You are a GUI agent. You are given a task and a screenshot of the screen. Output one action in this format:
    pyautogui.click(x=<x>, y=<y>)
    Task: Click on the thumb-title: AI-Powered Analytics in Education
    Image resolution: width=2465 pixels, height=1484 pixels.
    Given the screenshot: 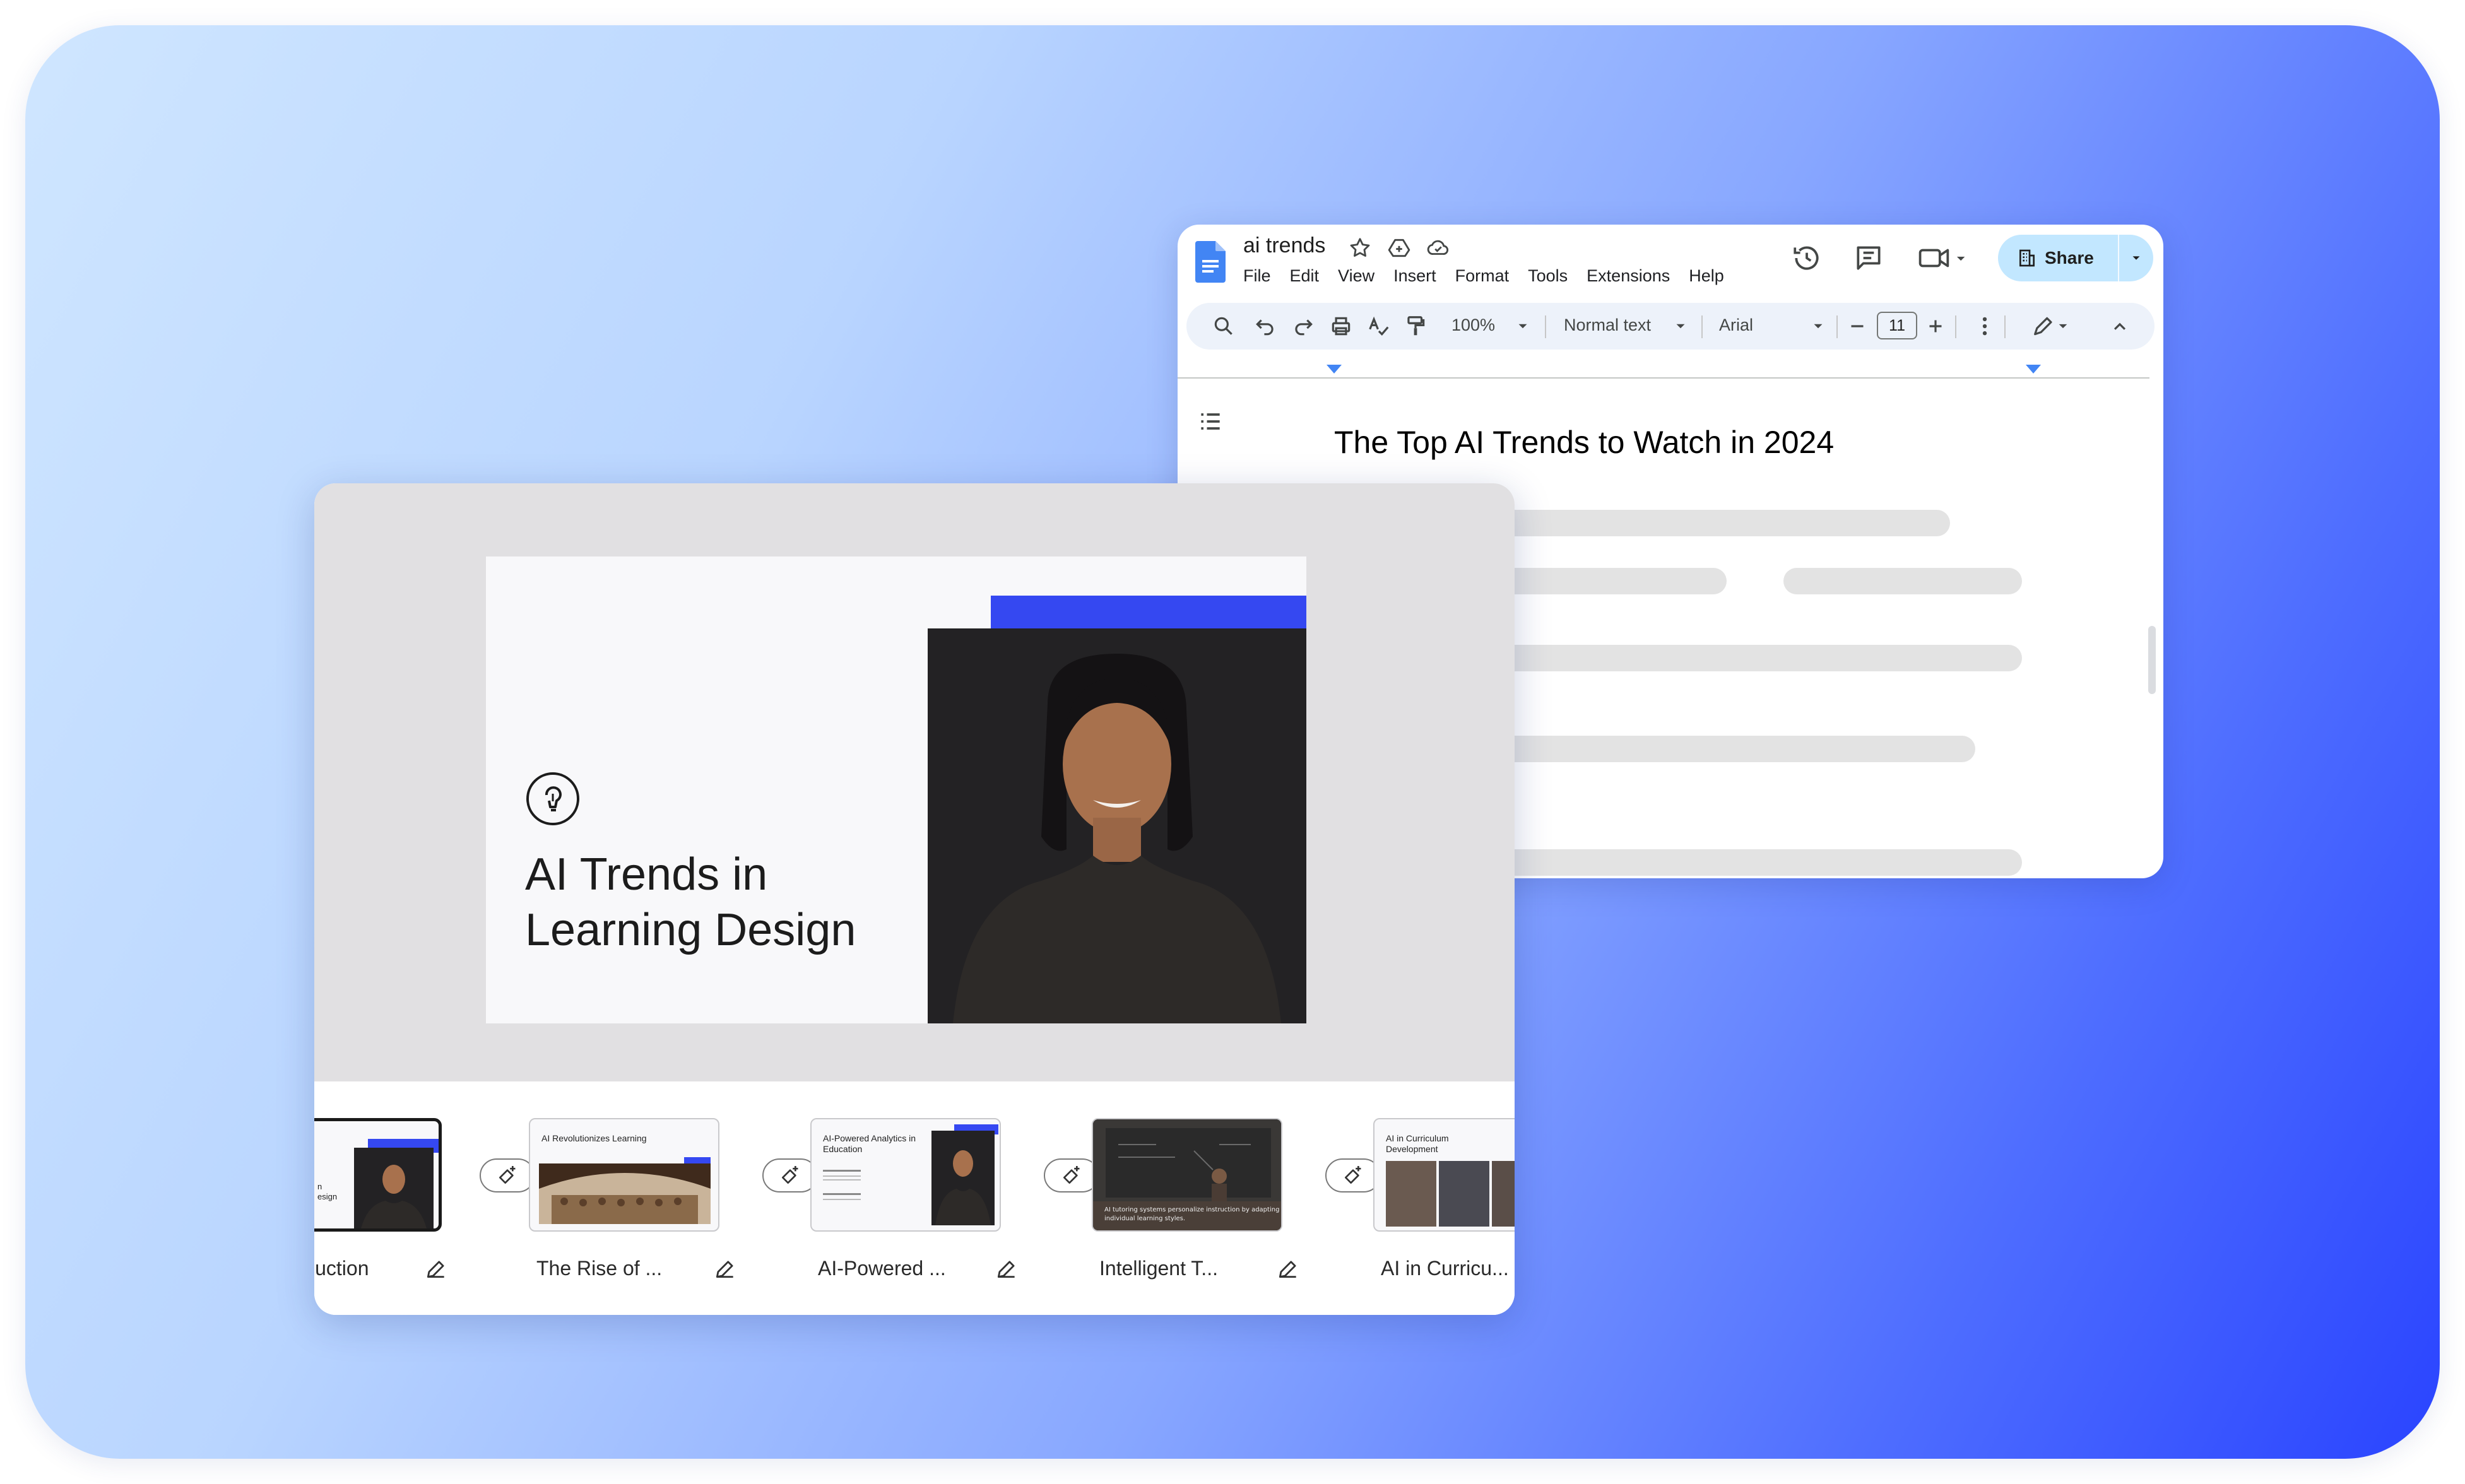 What is the action you would take?
    pyautogui.click(x=869, y=1143)
    